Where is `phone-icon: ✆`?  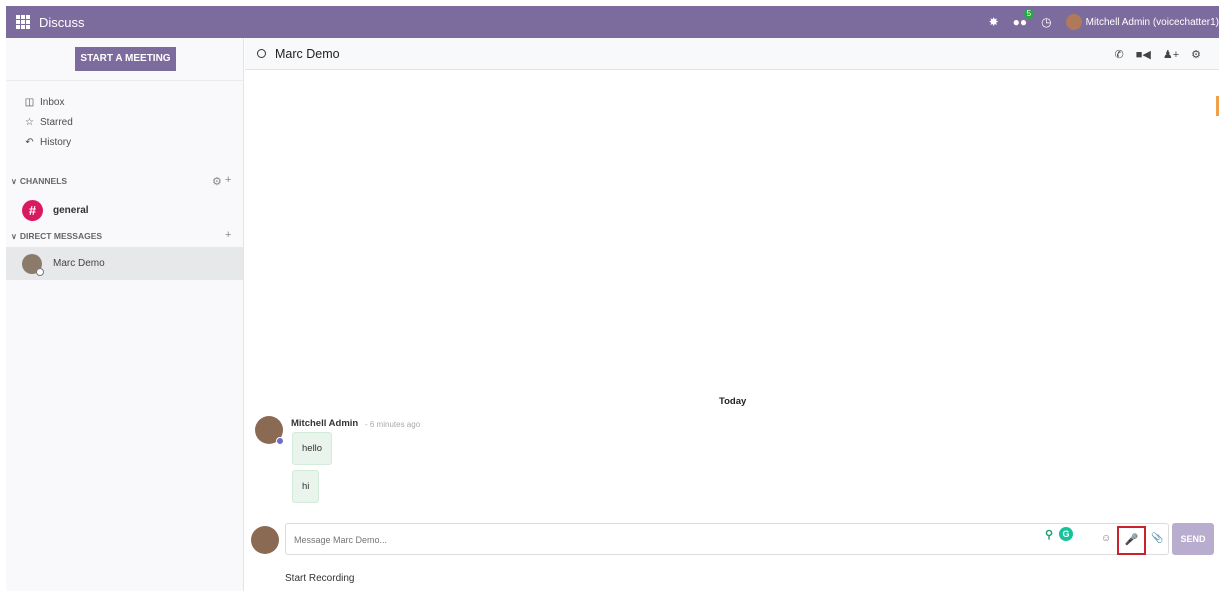
phone-icon: ✆ is located at coordinates (1119, 54).